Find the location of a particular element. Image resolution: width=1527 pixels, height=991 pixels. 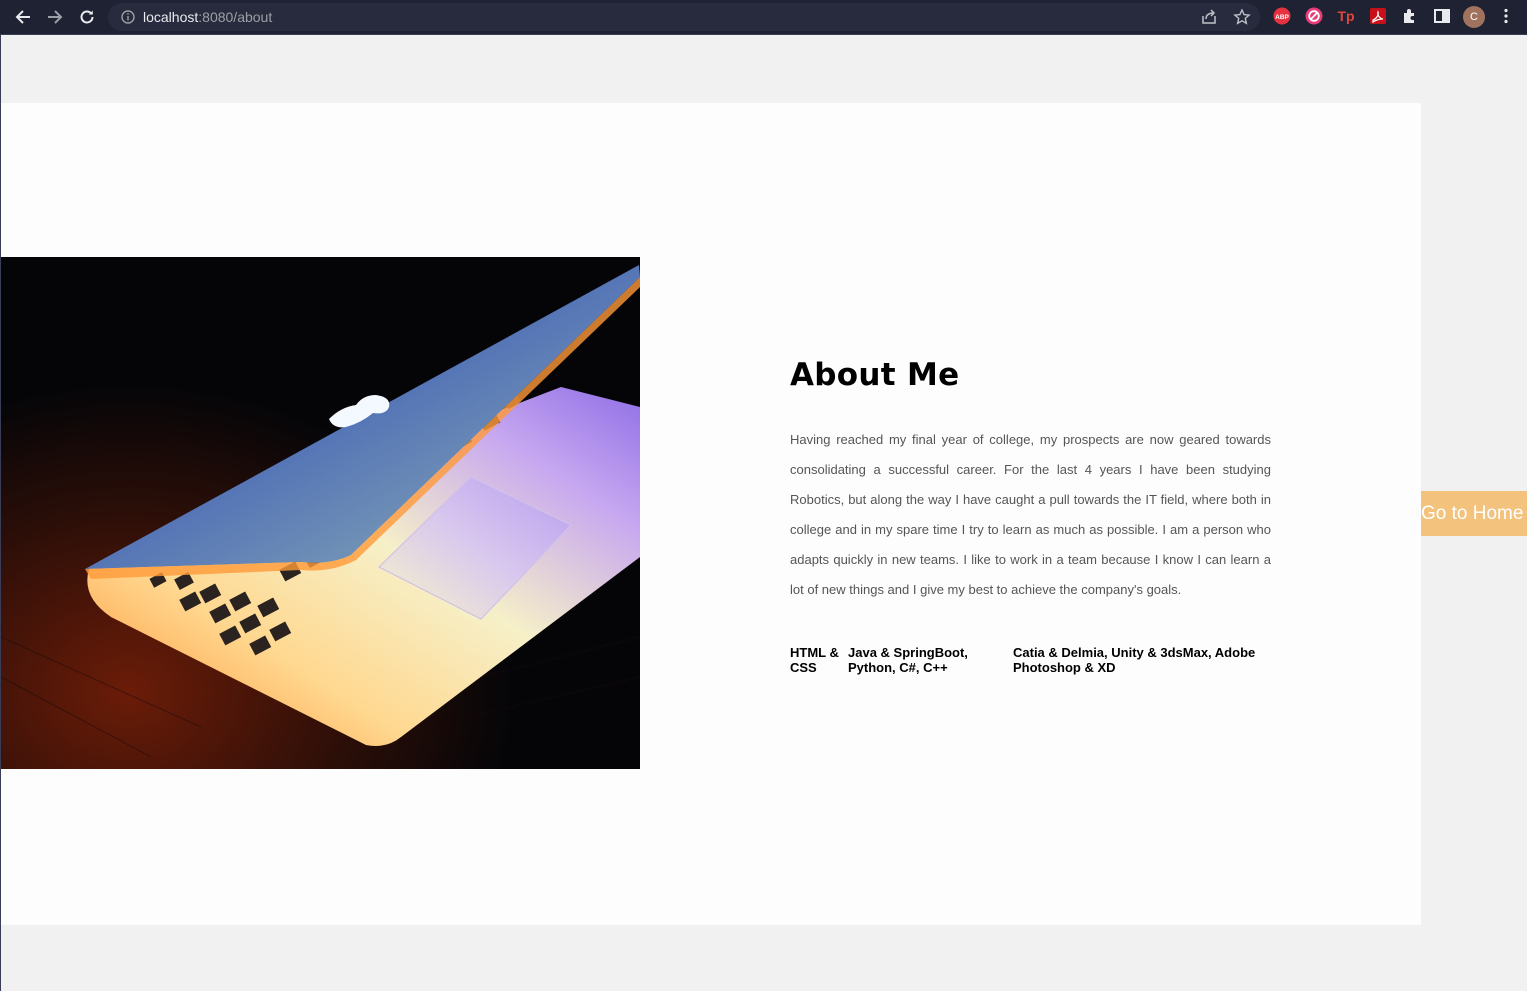

acrobat-icon is located at coordinates (1378, 16).